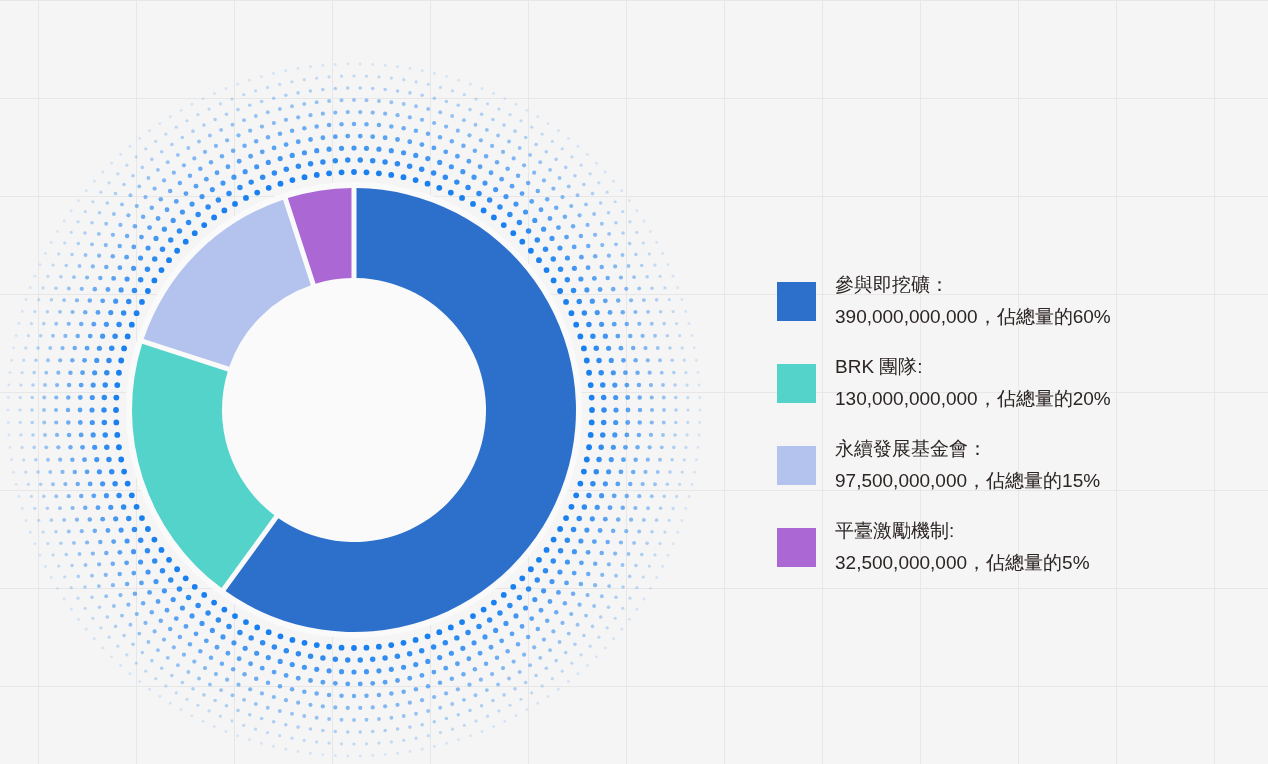 The height and width of the screenshot is (764, 1268). Describe the element at coordinates (962, 563) in the screenshot. I see `legend-amount: 32,500,000,000，佔總量的5%` at that location.